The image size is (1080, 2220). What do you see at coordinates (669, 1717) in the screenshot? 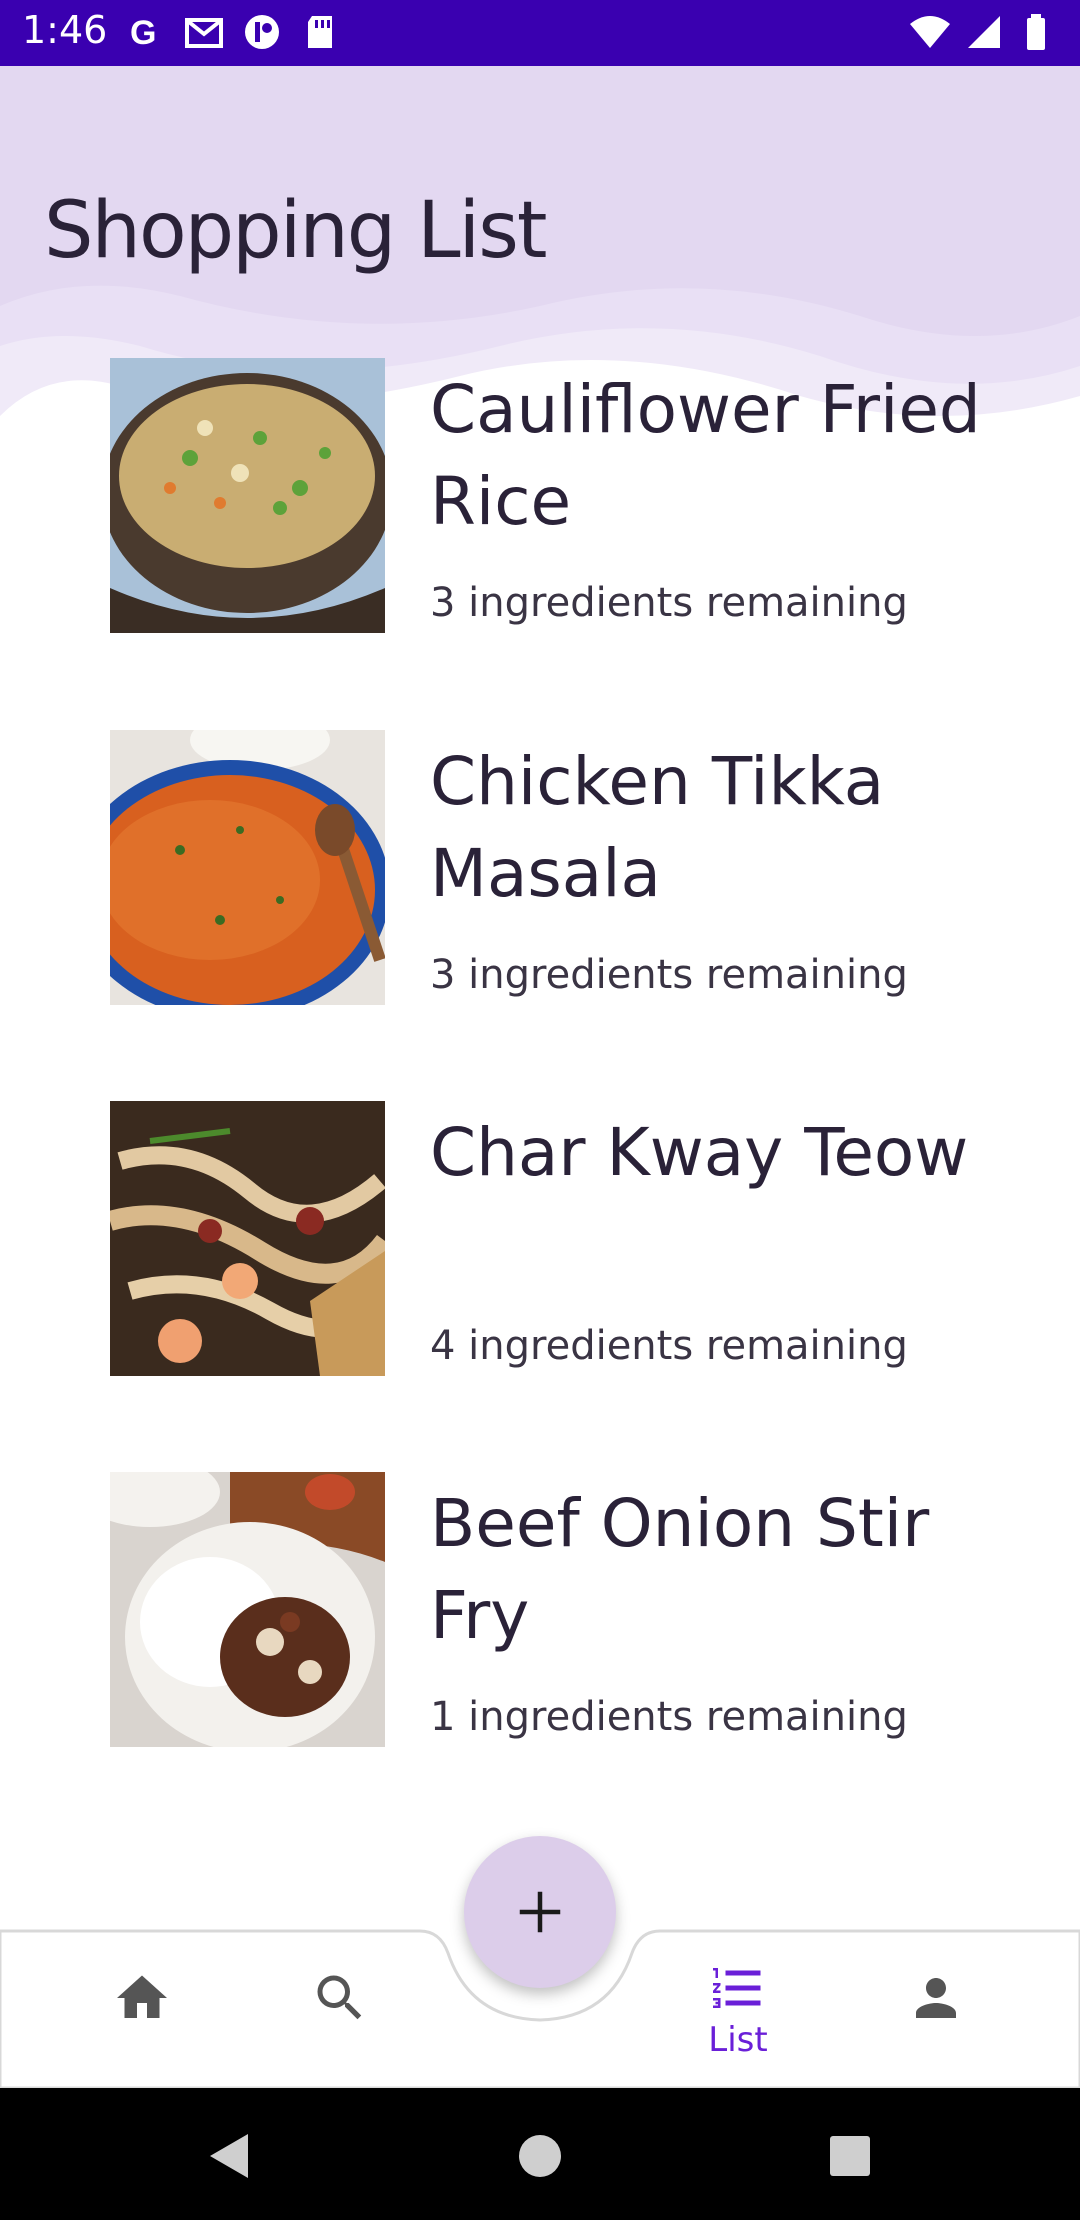
I see `ingredients-remaining: 1 ingredients remaining` at bounding box center [669, 1717].